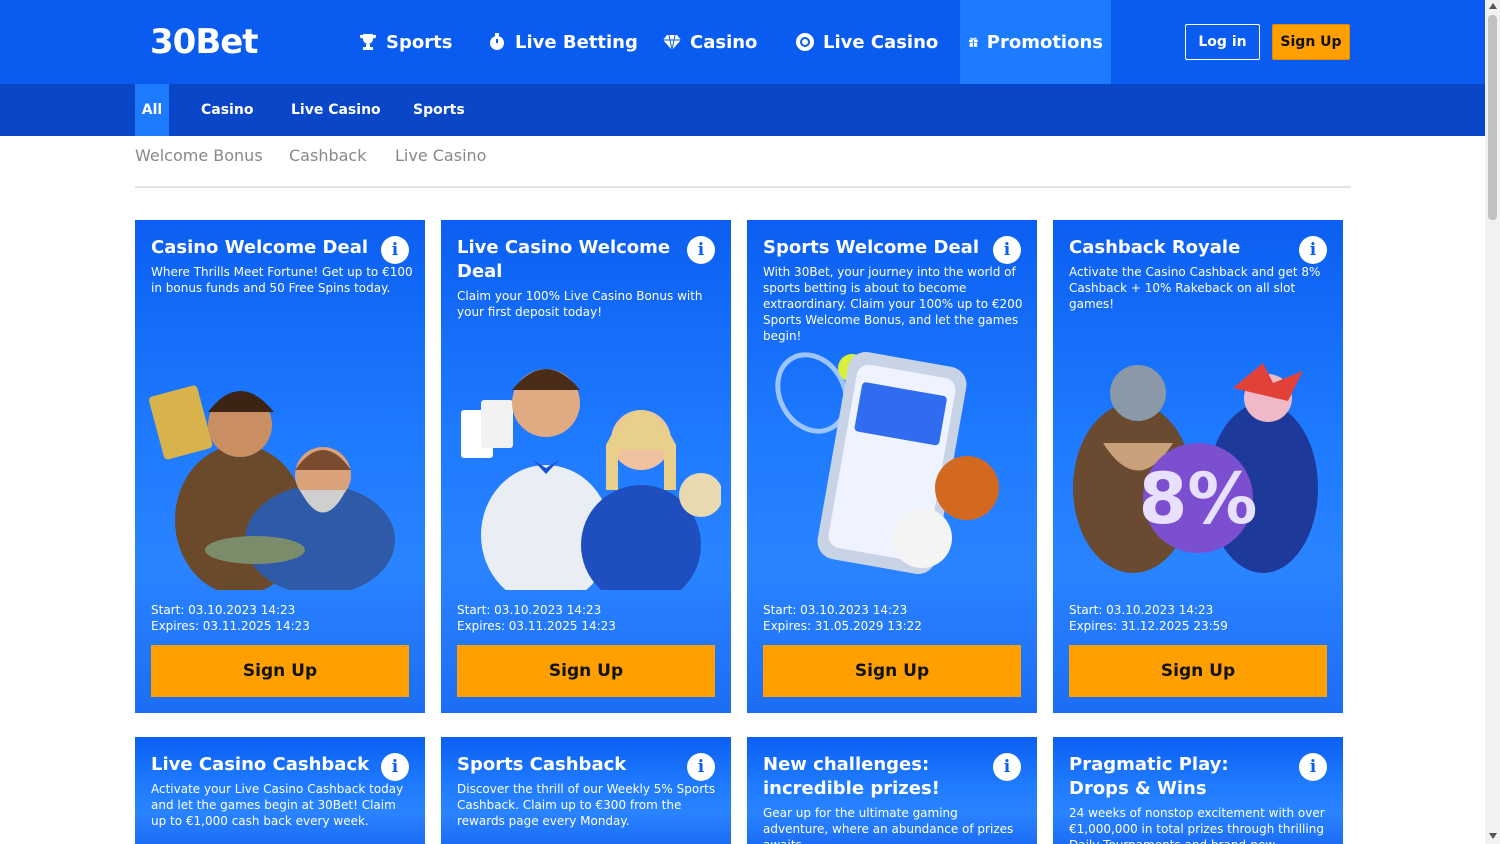  What do you see at coordinates (204, 42) in the screenshot?
I see `site-logo: 30Bet` at bounding box center [204, 42].